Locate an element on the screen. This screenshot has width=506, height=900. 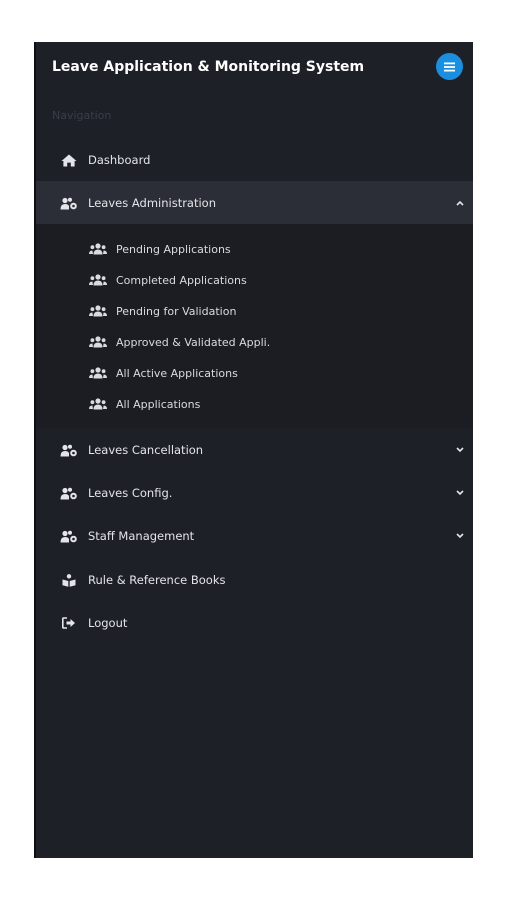
submenu-item-label: Pending Applications is located at coordinates (173, 249).